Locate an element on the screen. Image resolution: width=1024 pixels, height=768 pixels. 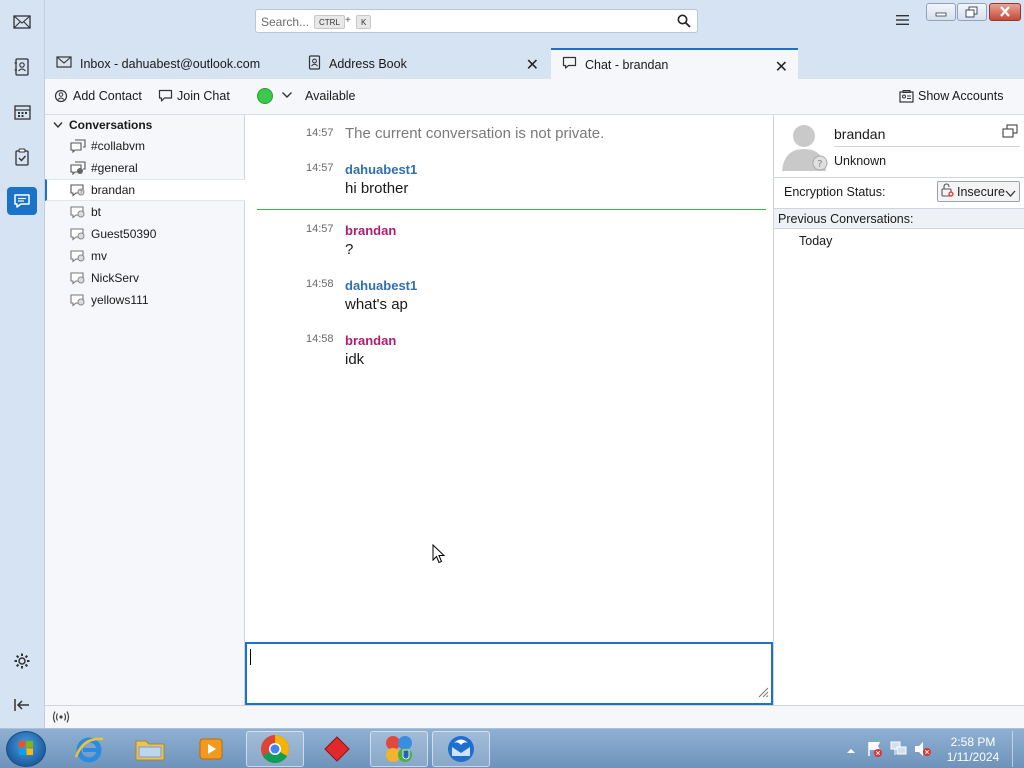
status-selector: Available is located at coordinates (330, 96).